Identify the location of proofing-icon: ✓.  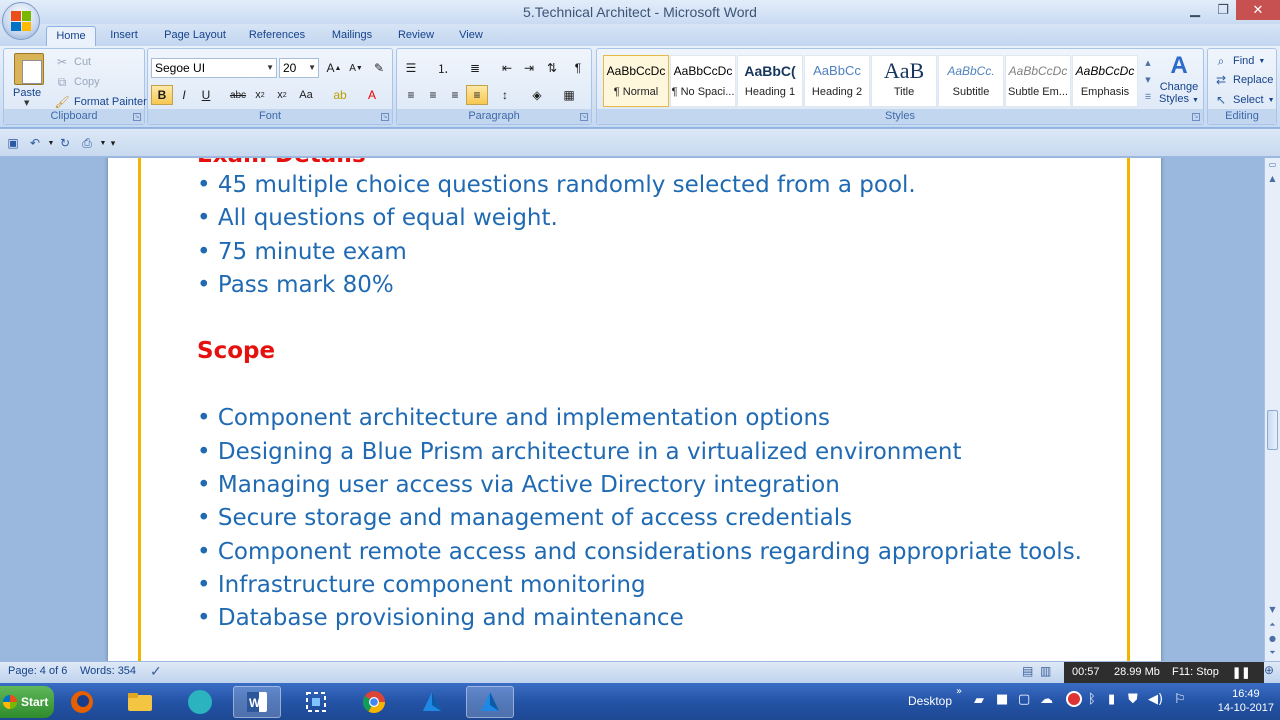
(156, 671).